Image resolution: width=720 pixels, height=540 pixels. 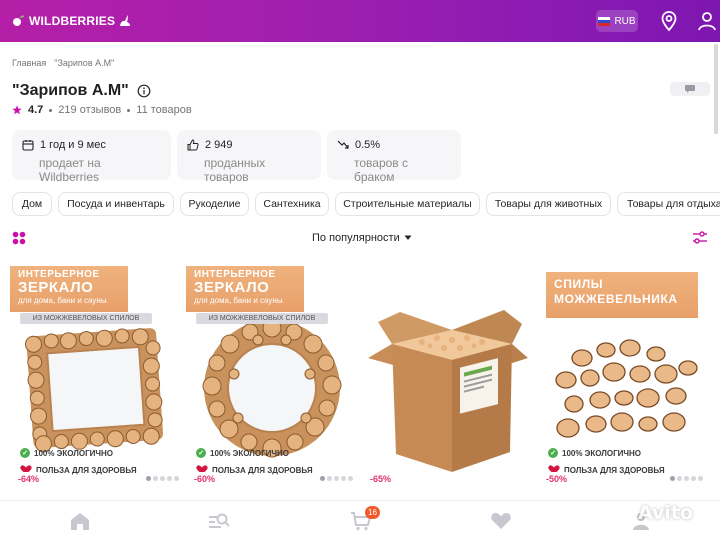 What do you see at coordinates (89, 110) in the screenshot?
I see `reviews-count: 219 отзывов` at bounding box center [89, 110].